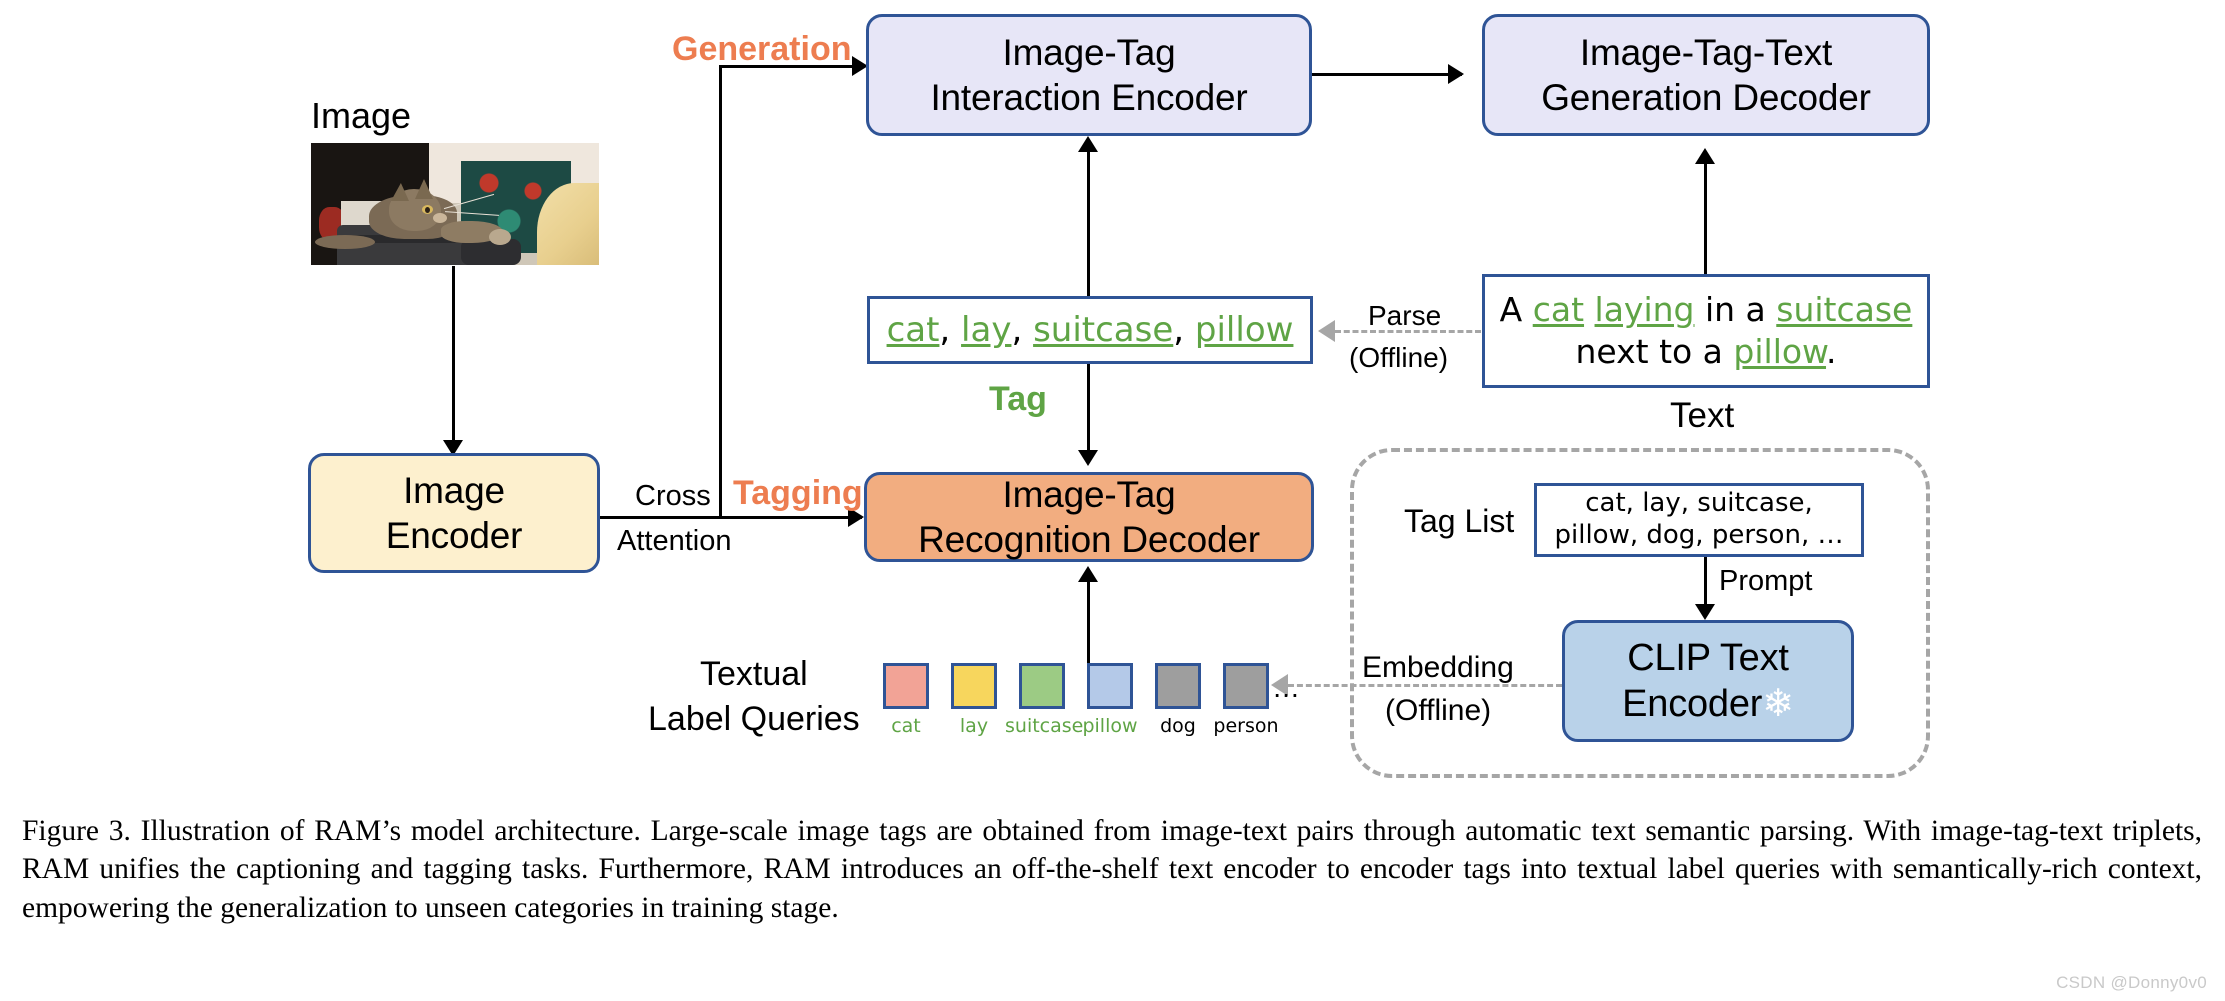 This screenshot has width=2225, height=1001. I want to click on snowflake-icon: ❄, so click(1778, 704).